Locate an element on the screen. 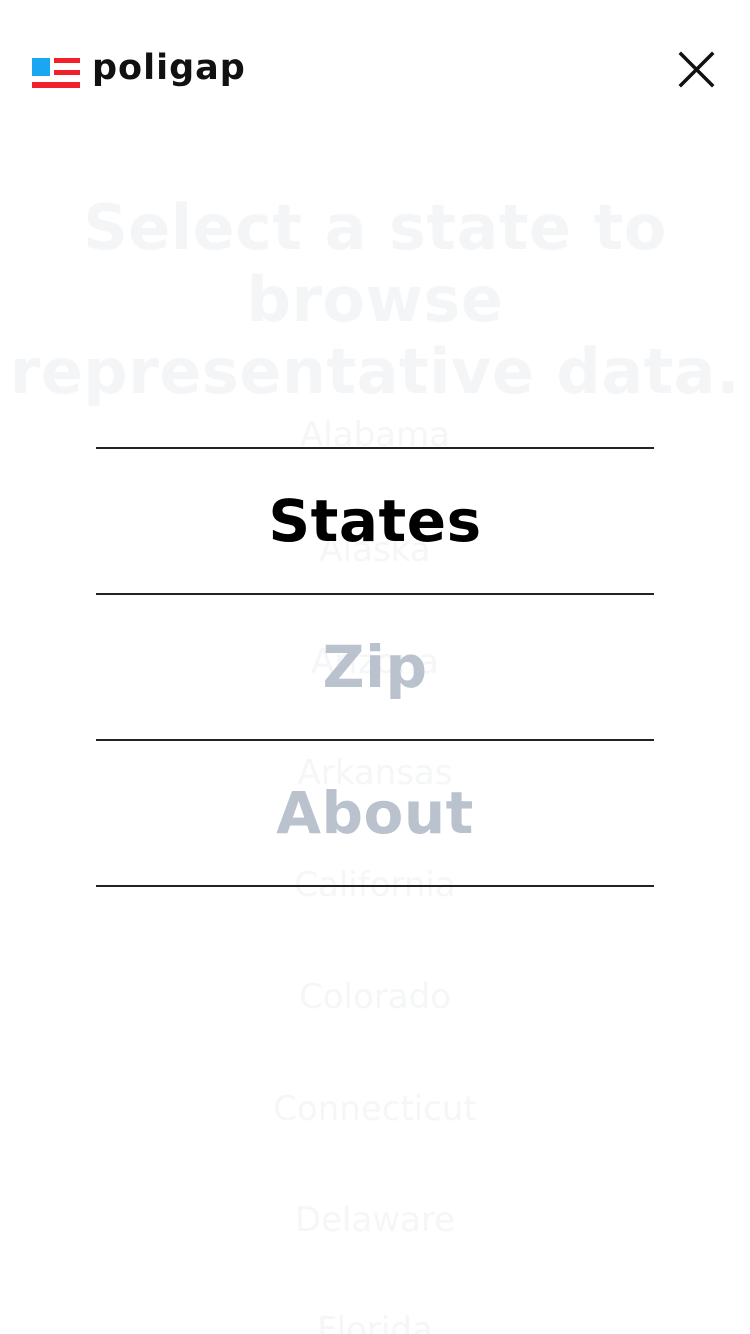 The width and height of the screenshot is (750, 1334). state-item: Connecticut is located at coordinates (375, 1109).